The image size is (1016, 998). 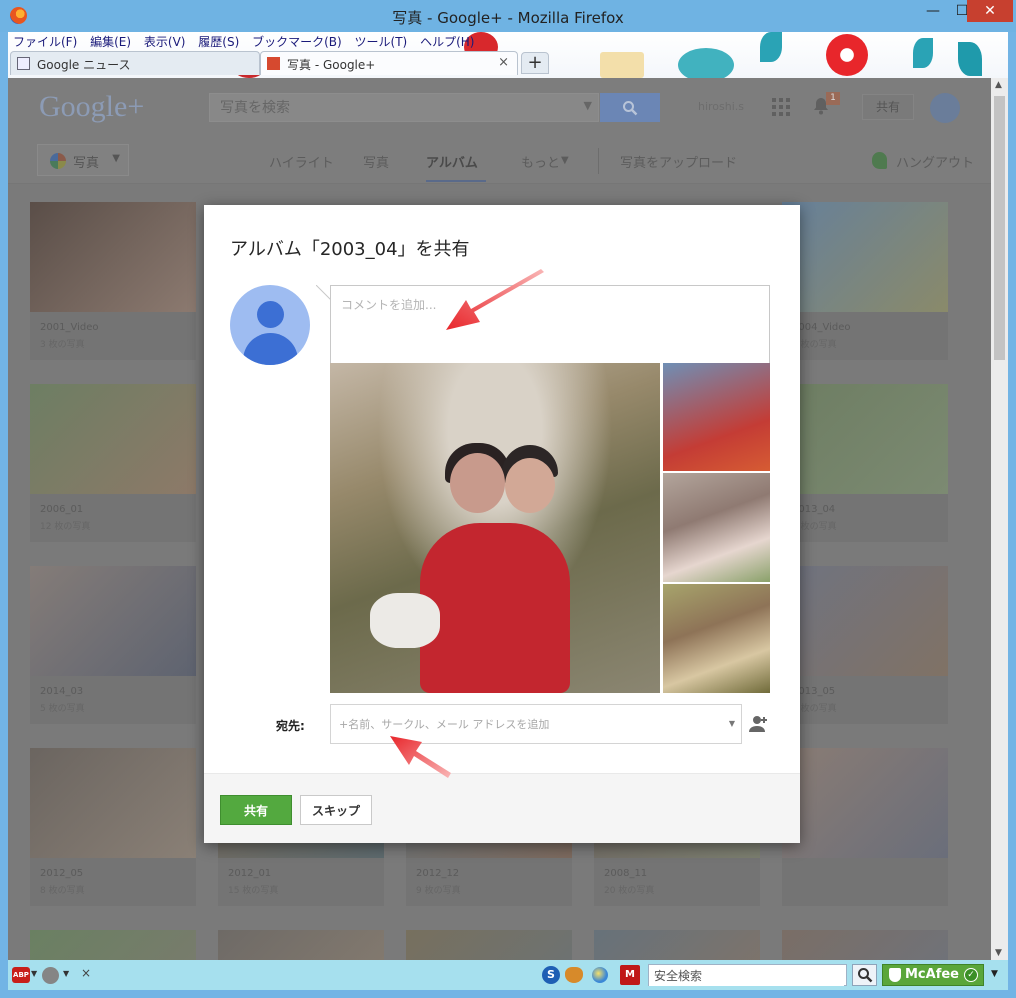 I want to click on menu-file: ファイル(F), so click(x=45, y=42).